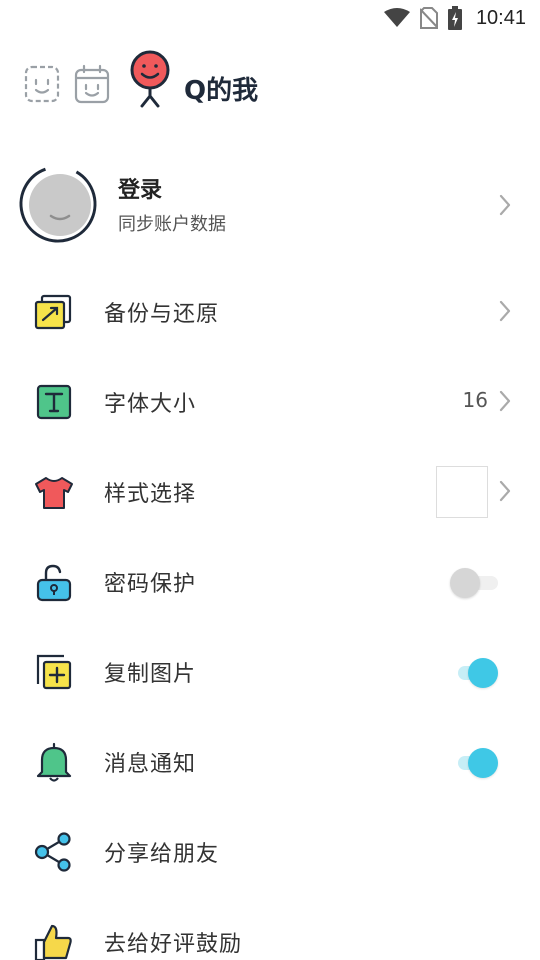 The height and width of the screenshot is (960, 540). Describe the element at coordinates (53, 942) in the screenshot. I see `thumbs-up-icon` at that location.